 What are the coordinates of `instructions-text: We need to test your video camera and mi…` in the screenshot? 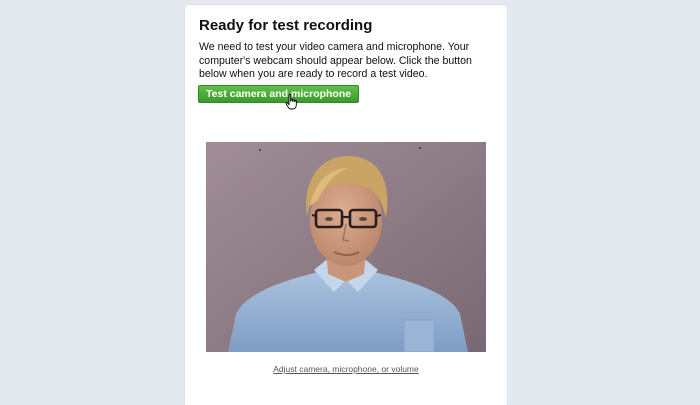 It's located at (335, 60).